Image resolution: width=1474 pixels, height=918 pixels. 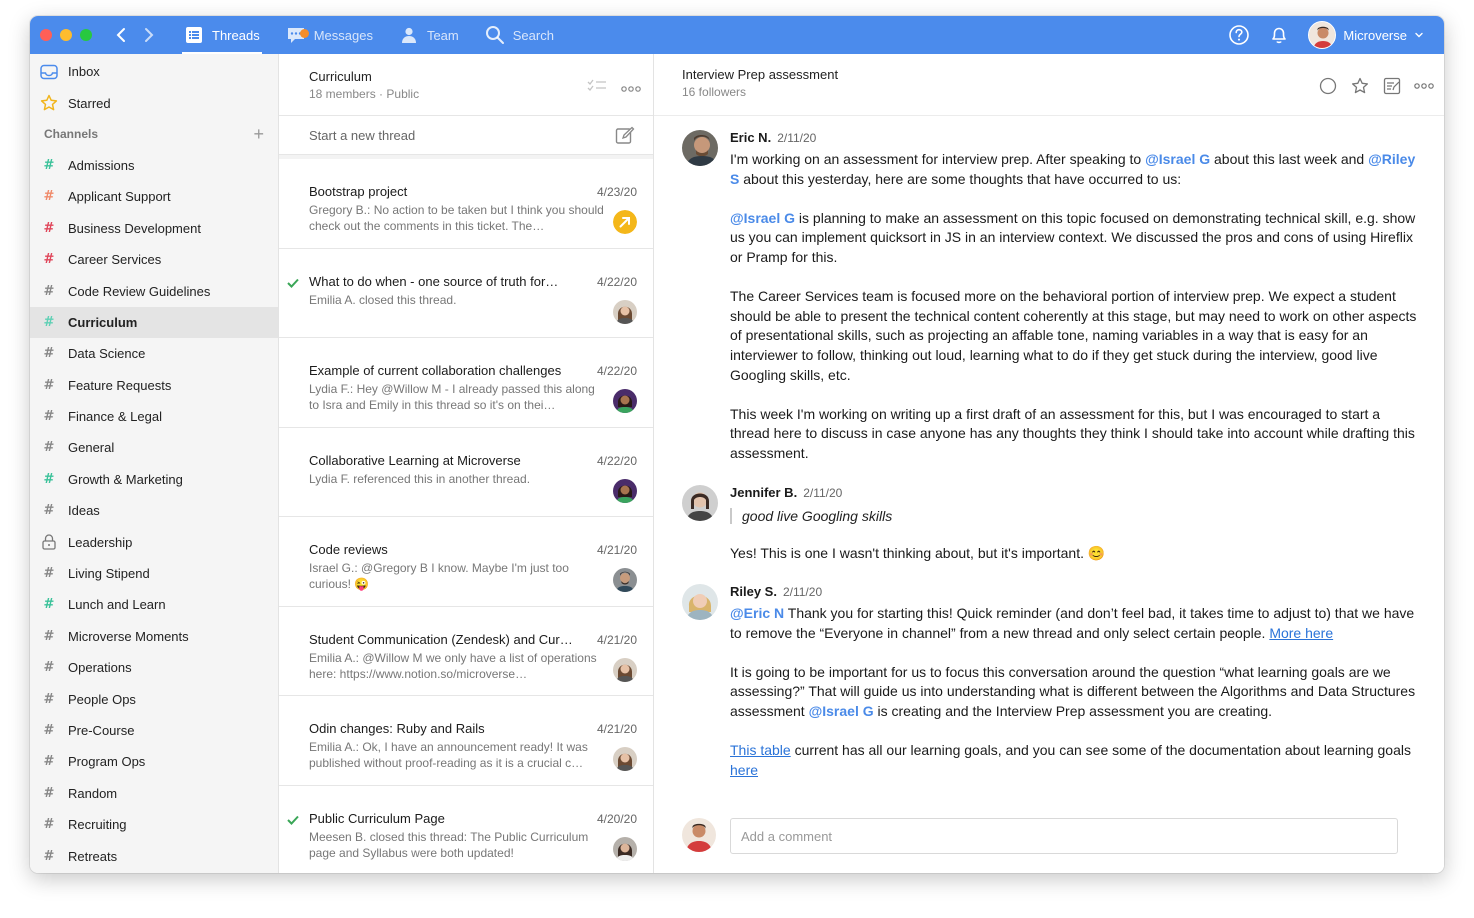 I want to click on sidebar-item-inbox: Inbox, so click(x=154, y=71).